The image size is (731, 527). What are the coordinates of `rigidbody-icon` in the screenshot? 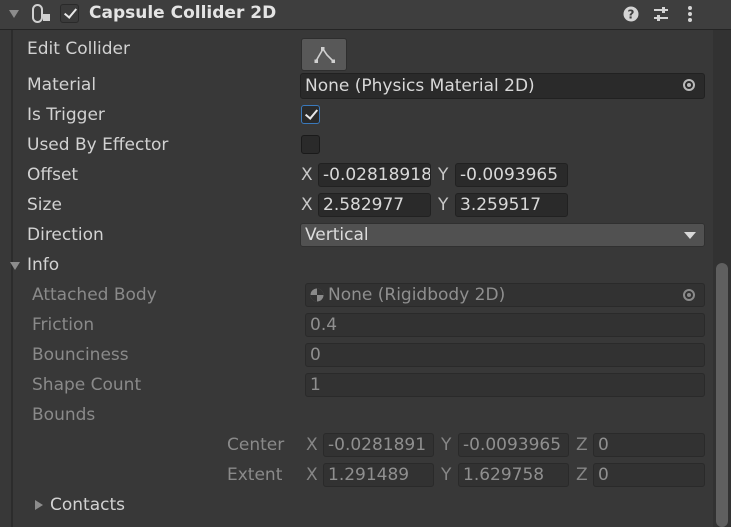 It's located at (317, 295).